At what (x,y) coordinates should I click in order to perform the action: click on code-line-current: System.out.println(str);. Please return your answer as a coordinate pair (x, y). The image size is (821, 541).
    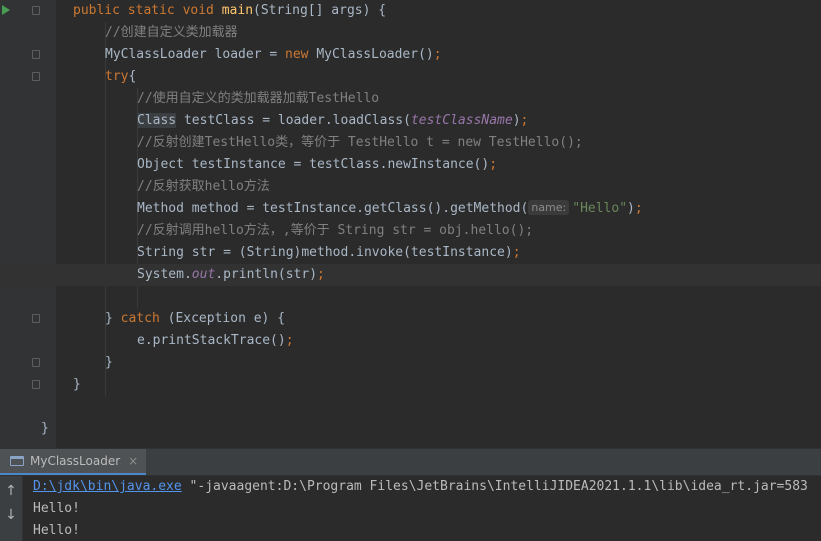
    Looking at the image, I should click on (410, 275).